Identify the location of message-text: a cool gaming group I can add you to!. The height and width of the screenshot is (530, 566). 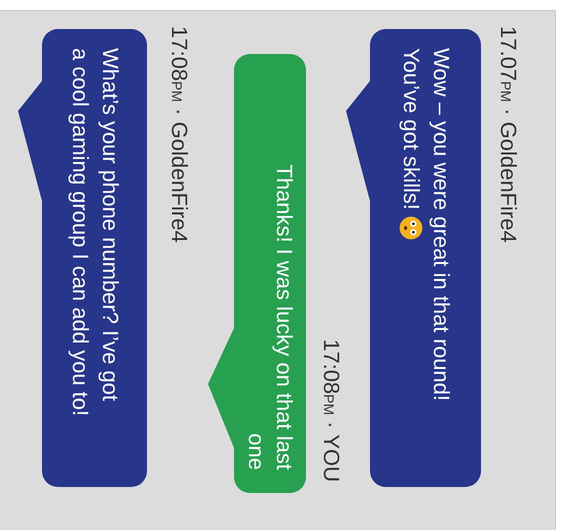
(80, 232).